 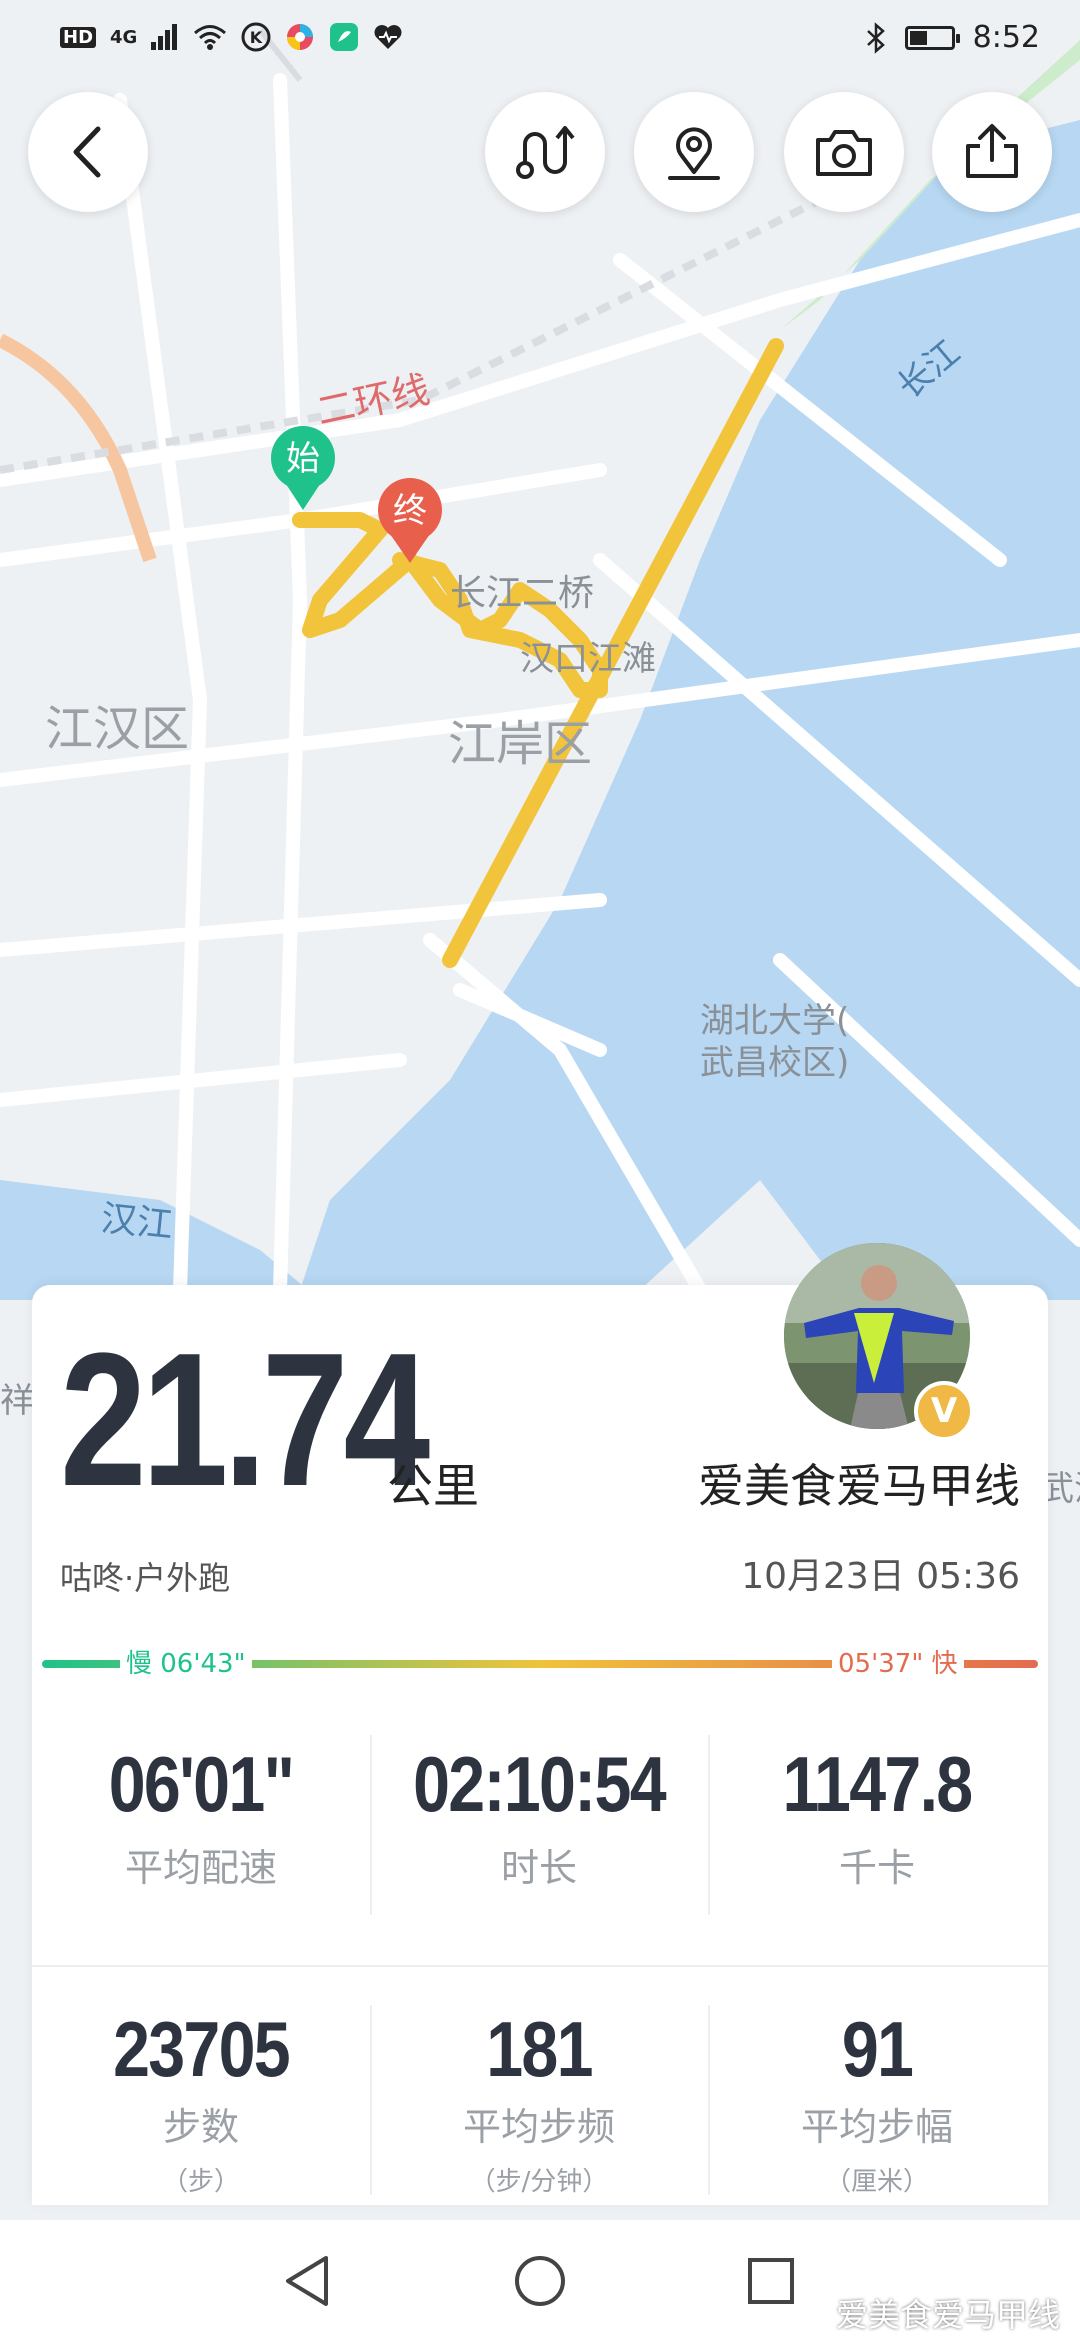 What do you see at coordinates (875, 37) in the screenshot?
I see `bluetooth-icon` at bounding box center [875, 37].